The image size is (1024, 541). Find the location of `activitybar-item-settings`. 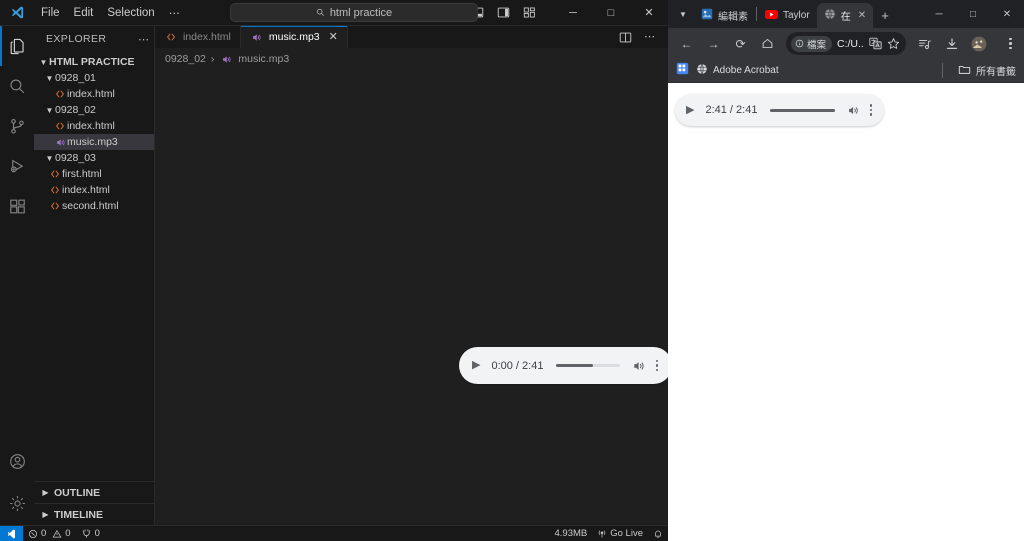

activitybar-item-settings is located at coordinates (17, 503).